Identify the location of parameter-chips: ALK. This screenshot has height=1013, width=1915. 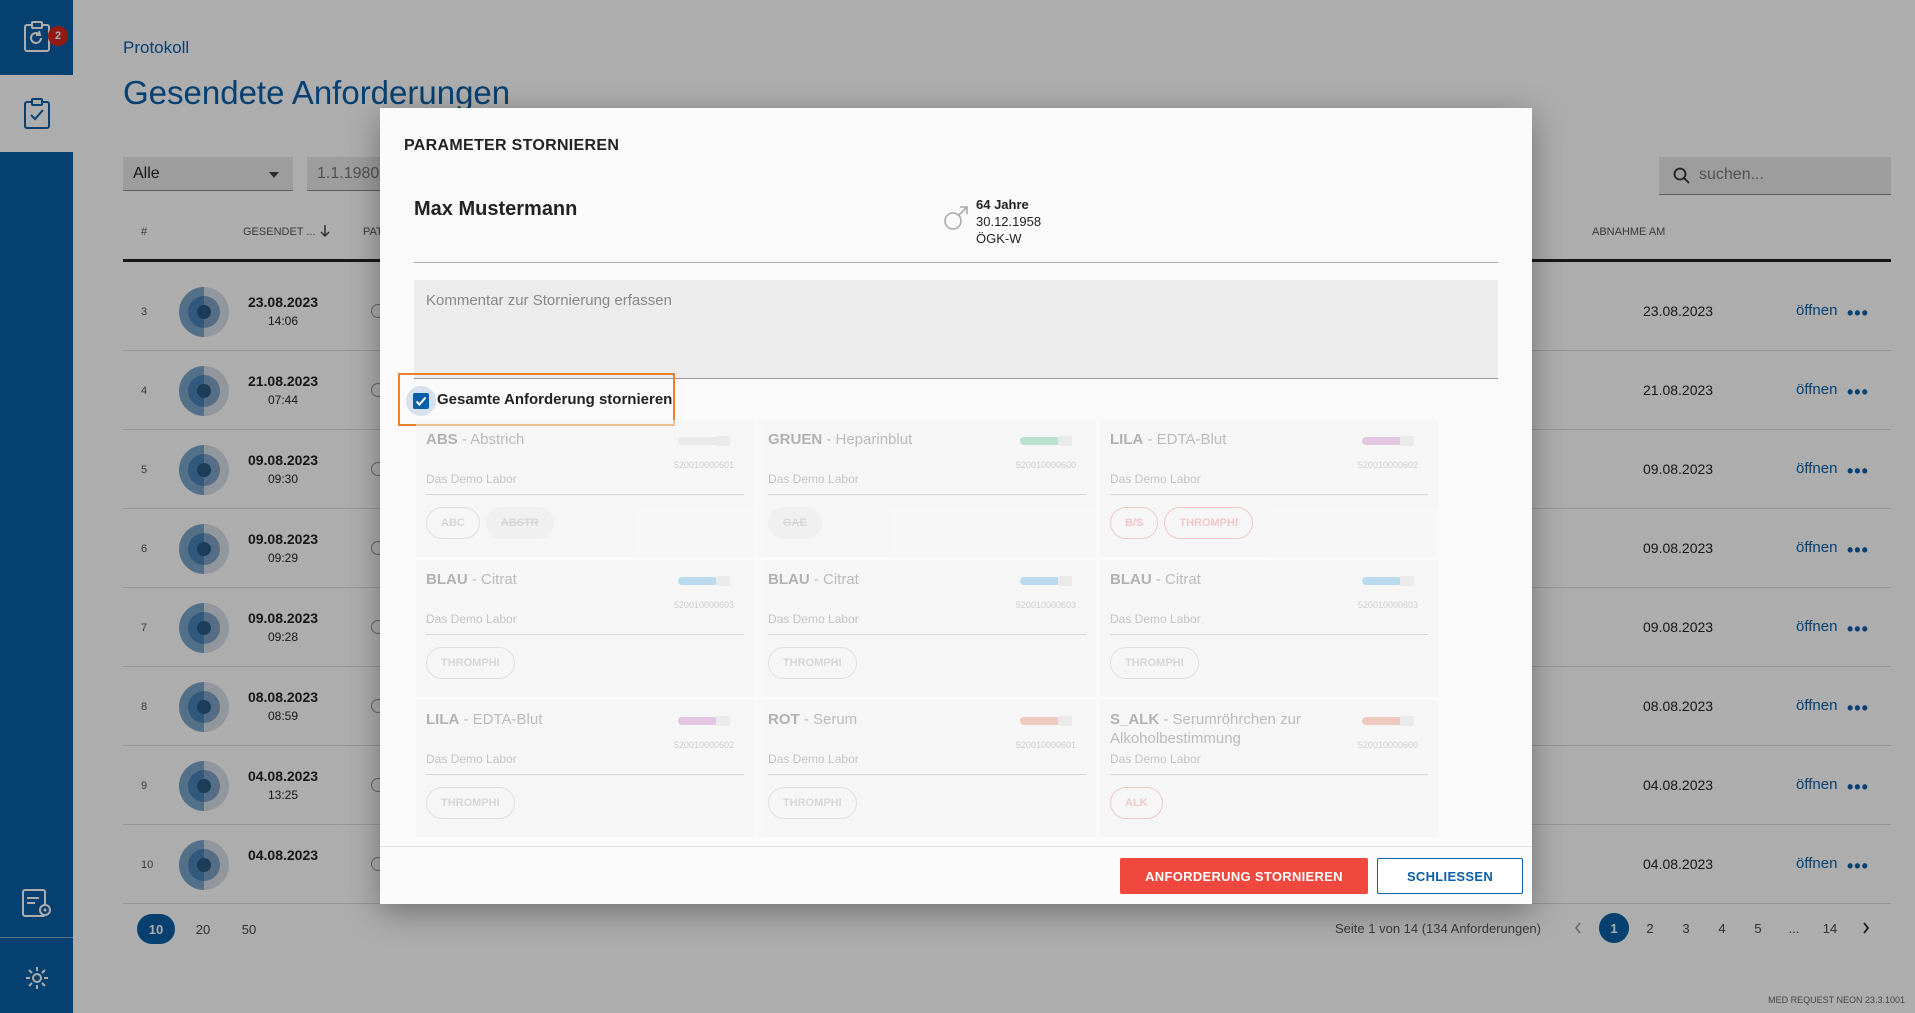
(1136, 803).